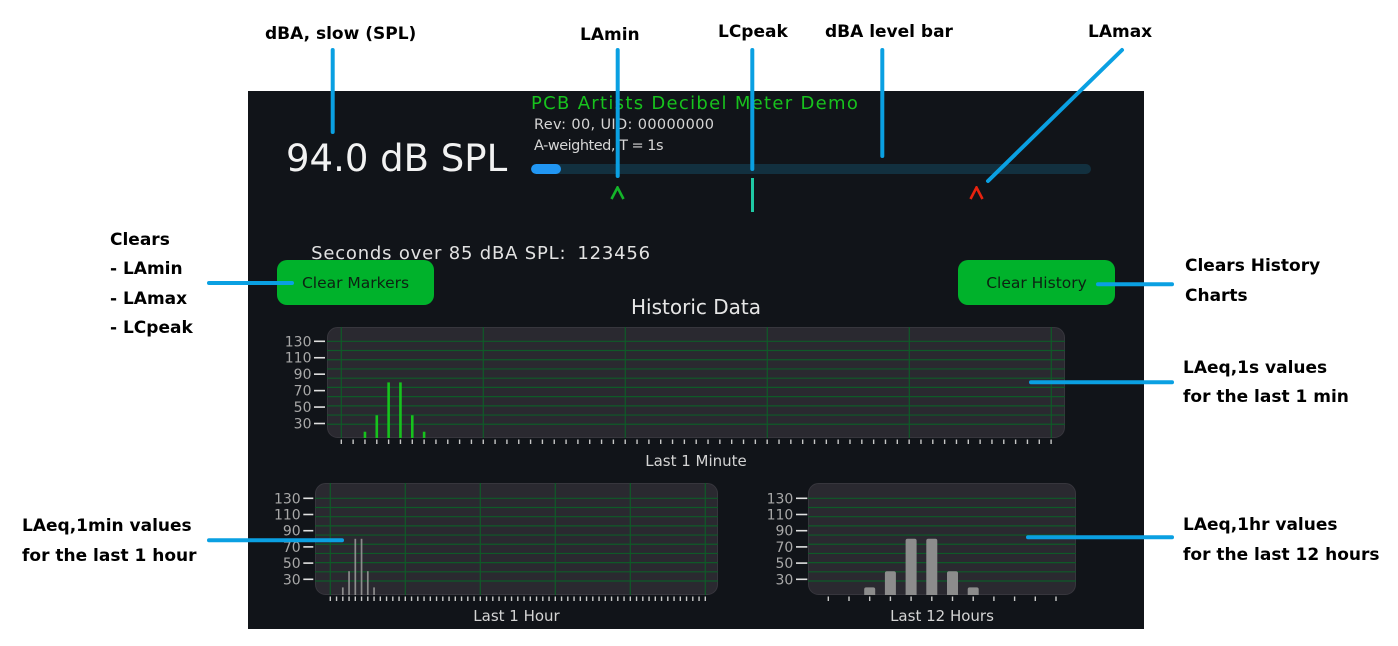 The width and height of the screenshot is (1398, 646). I want to click on annotation-line-text: LAeq,1s values, so click(1255, 367).